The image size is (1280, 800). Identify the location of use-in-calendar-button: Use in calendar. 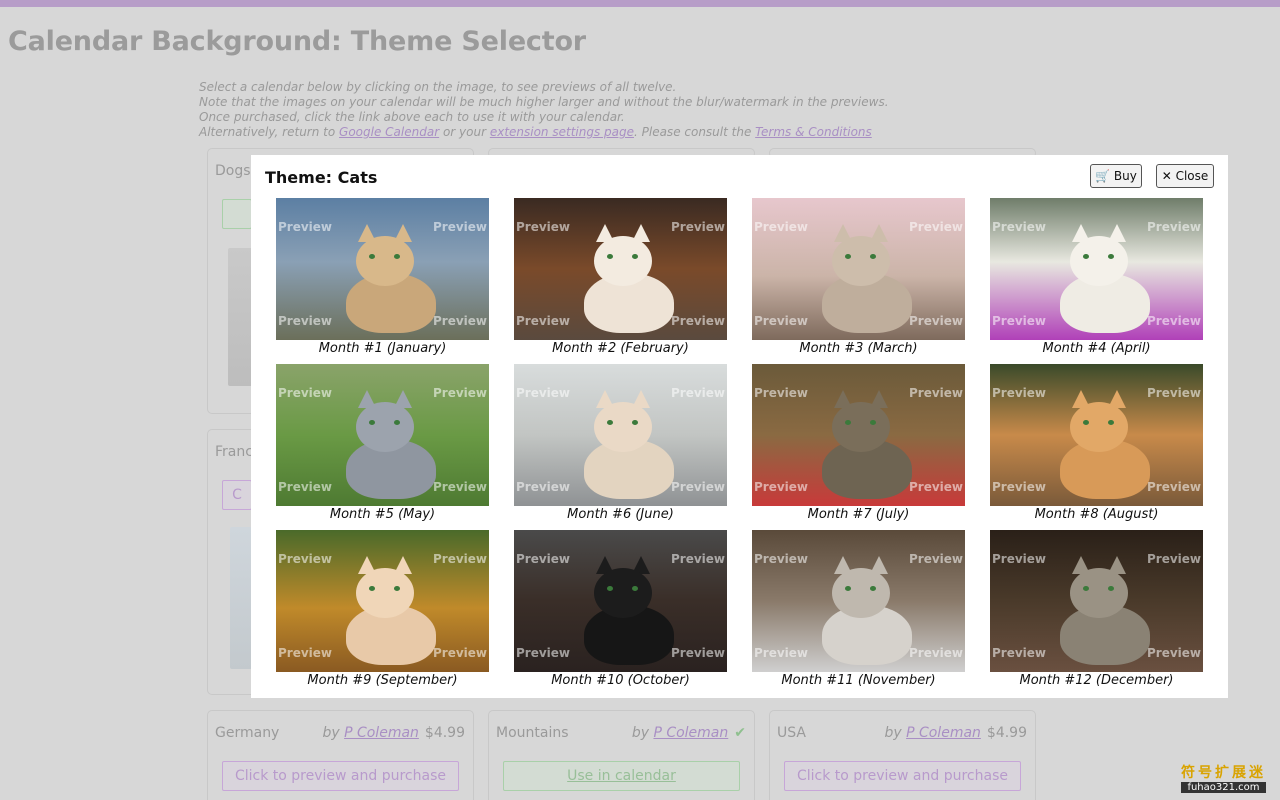
(621, 776).